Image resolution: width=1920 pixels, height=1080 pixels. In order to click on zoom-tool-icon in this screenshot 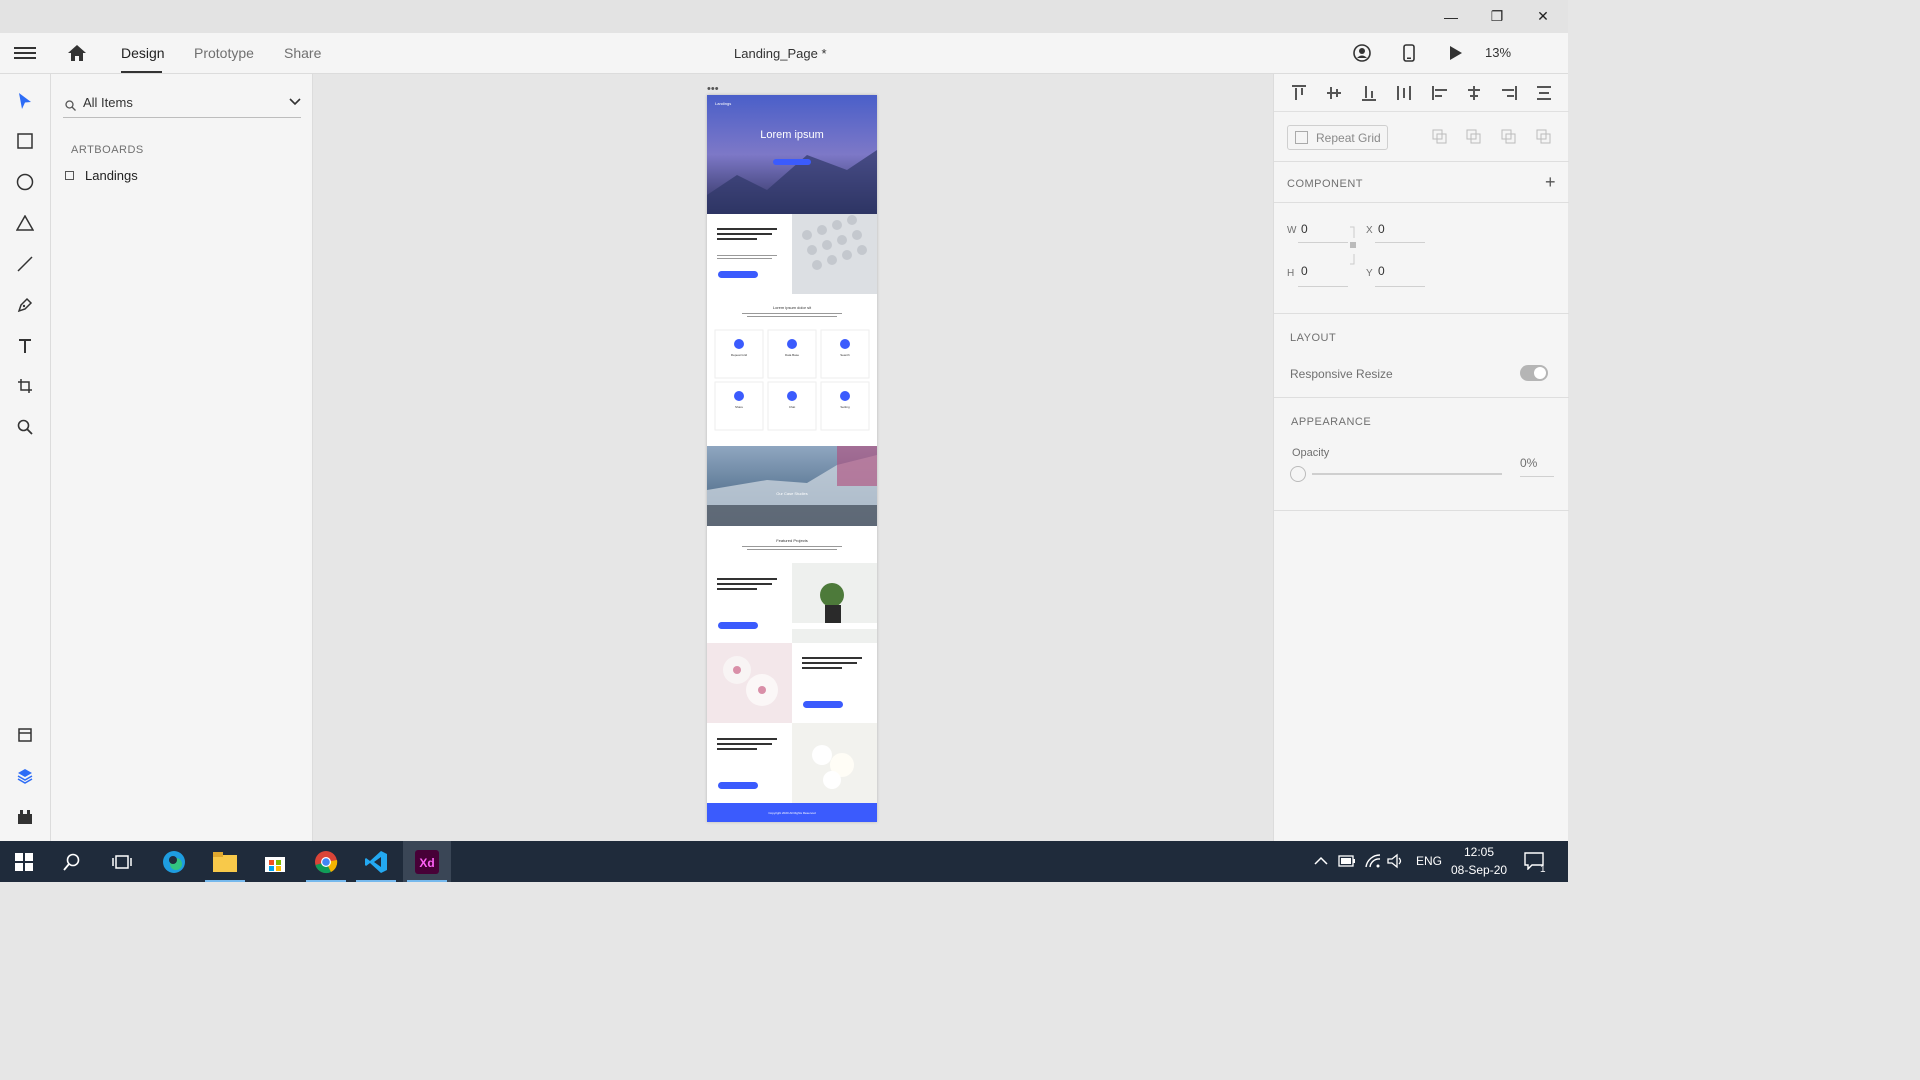, I will do `click(25, 427)`.